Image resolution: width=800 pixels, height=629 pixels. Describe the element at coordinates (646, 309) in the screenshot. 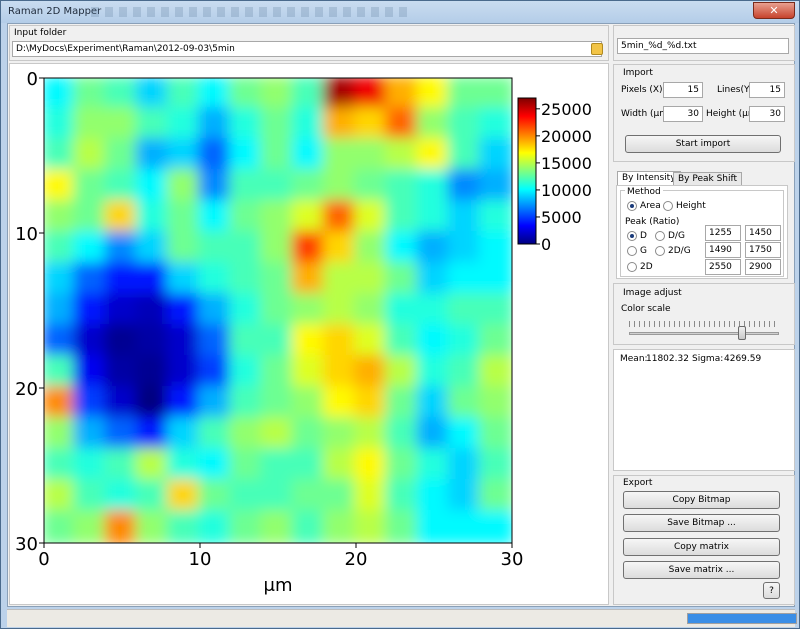

I see `color-scale-label: Color scale` at that location.